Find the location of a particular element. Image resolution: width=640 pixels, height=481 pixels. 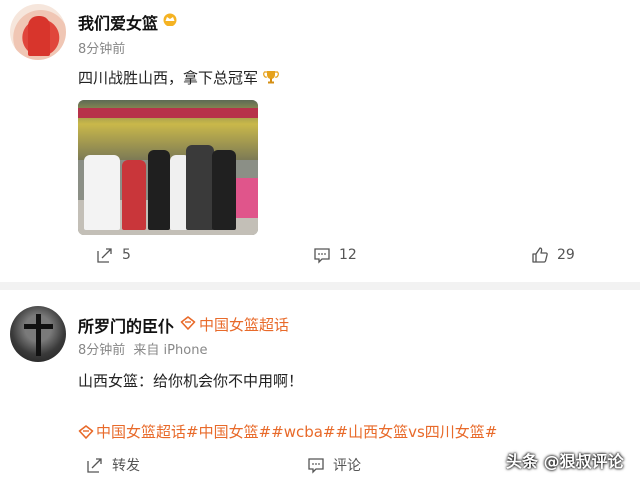

topic-tags: 中国女篮超话#中国女篮##wcba##山西女篮vs四川女篮# is located at coordinates (287, 431).